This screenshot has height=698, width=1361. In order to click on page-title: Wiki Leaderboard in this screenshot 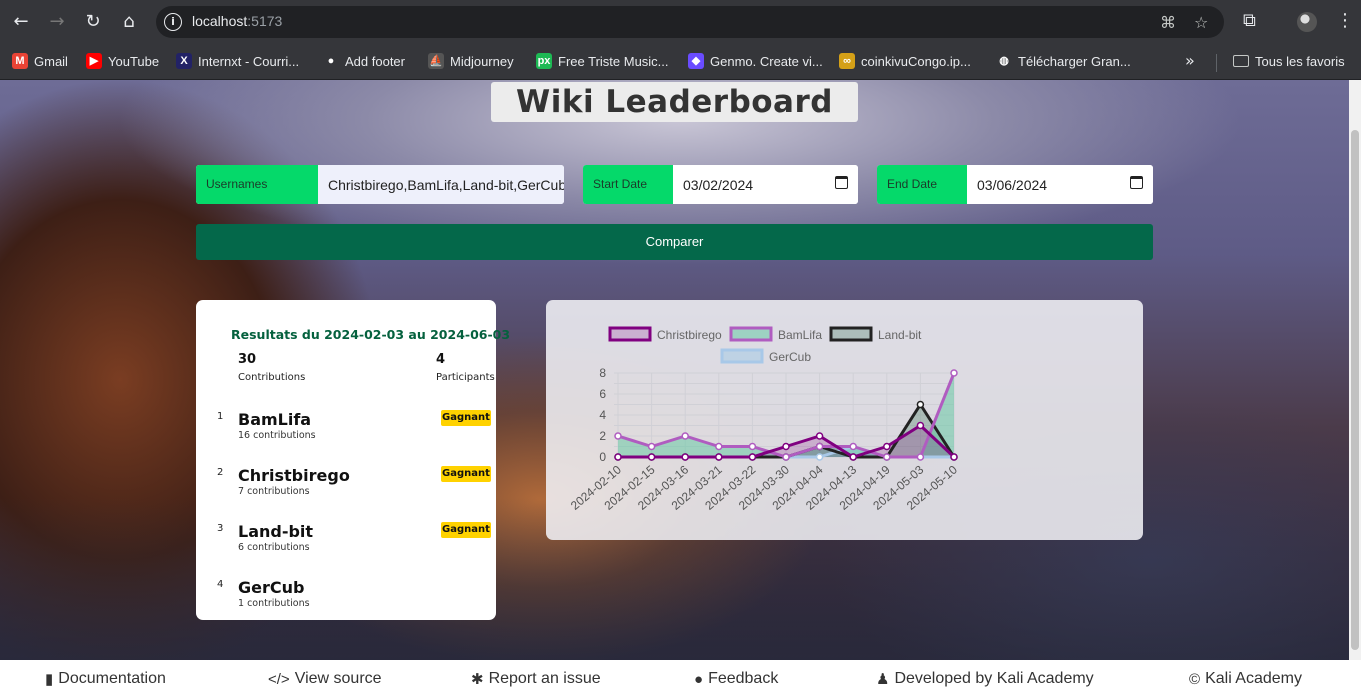, I will do `click(674, 102)`.